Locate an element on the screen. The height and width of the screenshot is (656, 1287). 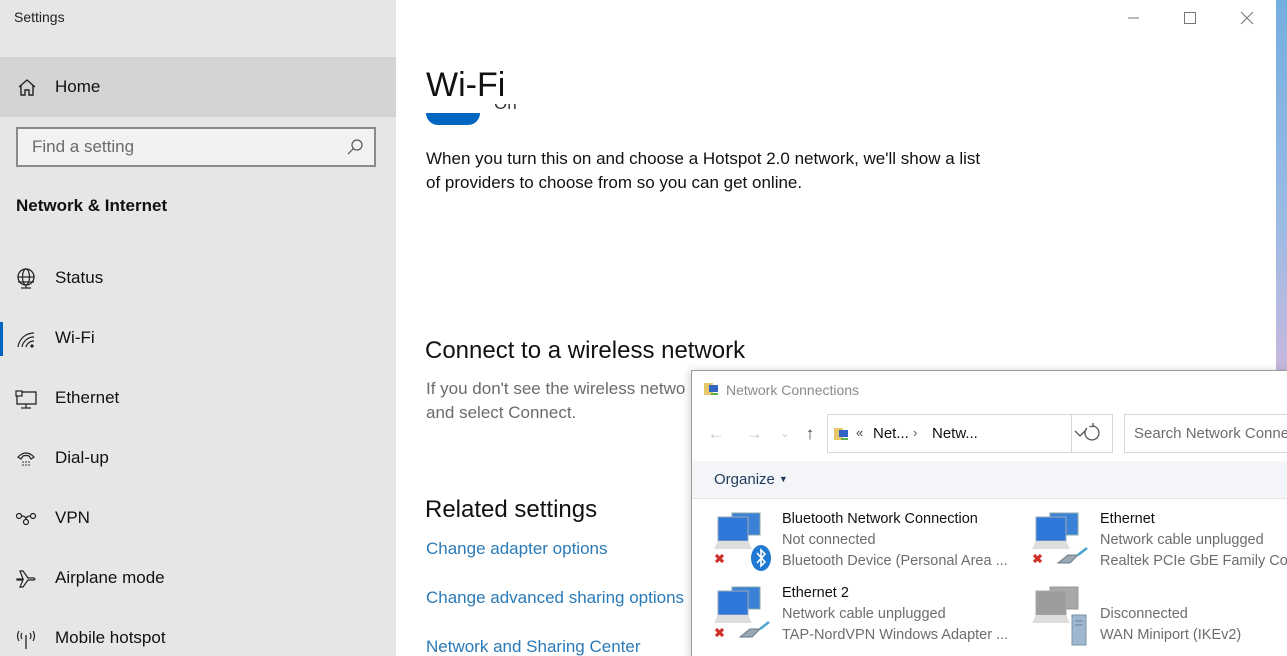
sidebar-item-mobile-hotspot: Mobile hotspot is located at coordinates (198, 635).